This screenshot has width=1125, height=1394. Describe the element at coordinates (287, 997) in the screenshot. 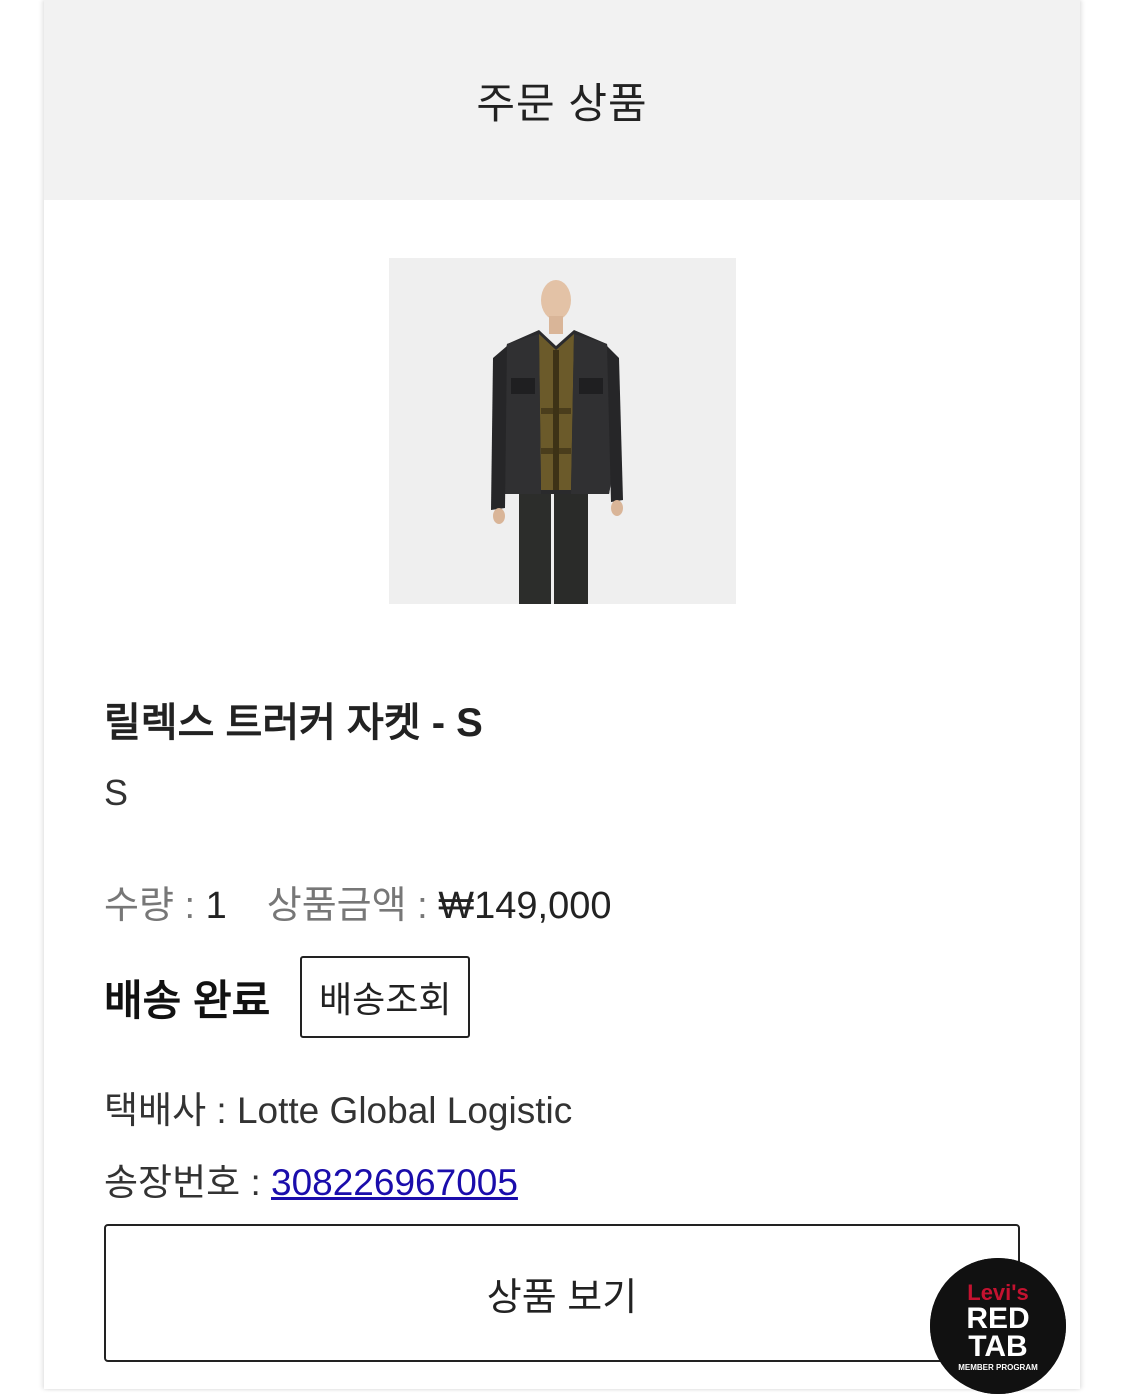

I see `shipping-status-row: 배송 완료 배송조회` at that location.